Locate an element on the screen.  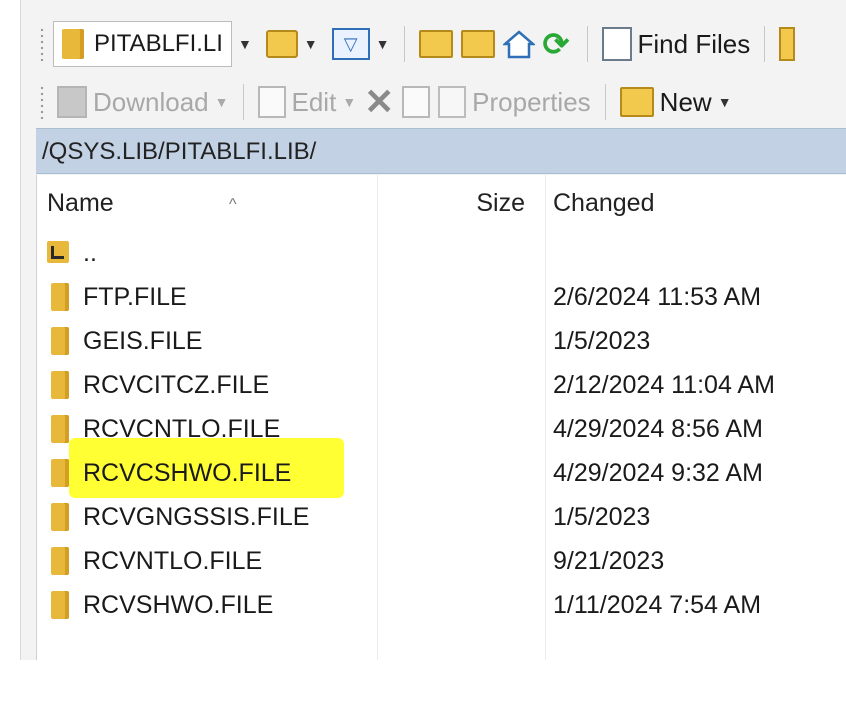
file-changed: 9/21/2023 is located at coordinates (609, 561).